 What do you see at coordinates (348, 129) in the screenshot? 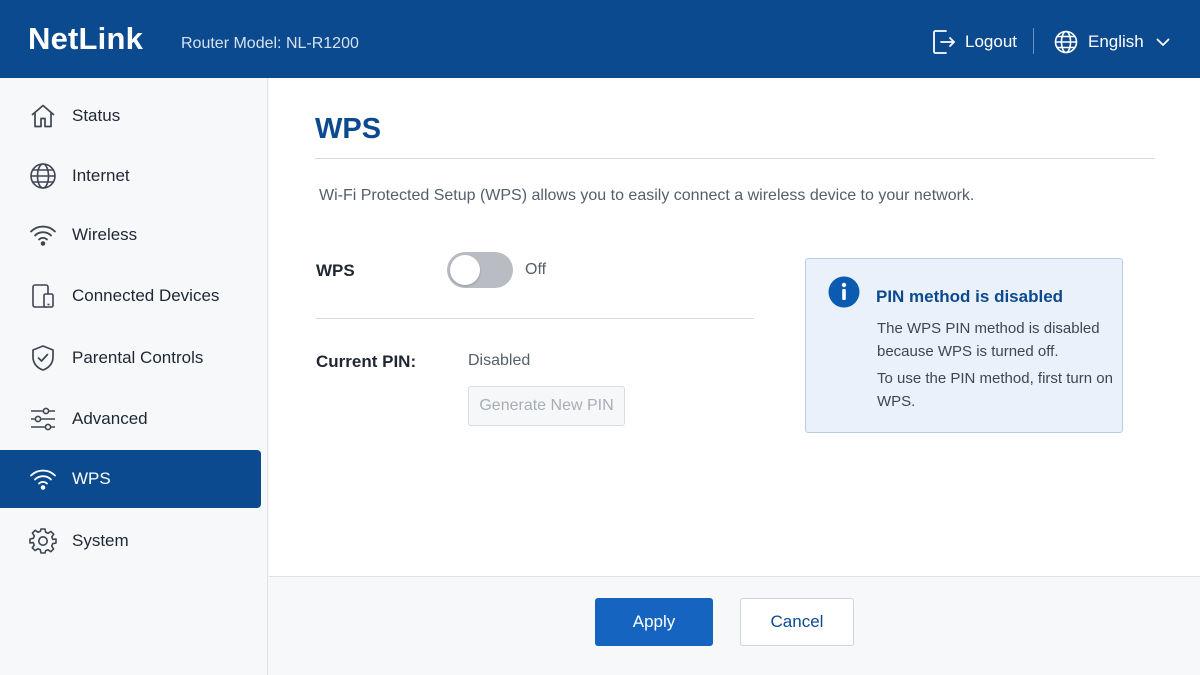
I see `page-title: WPS` at bounding box center [348, 129].